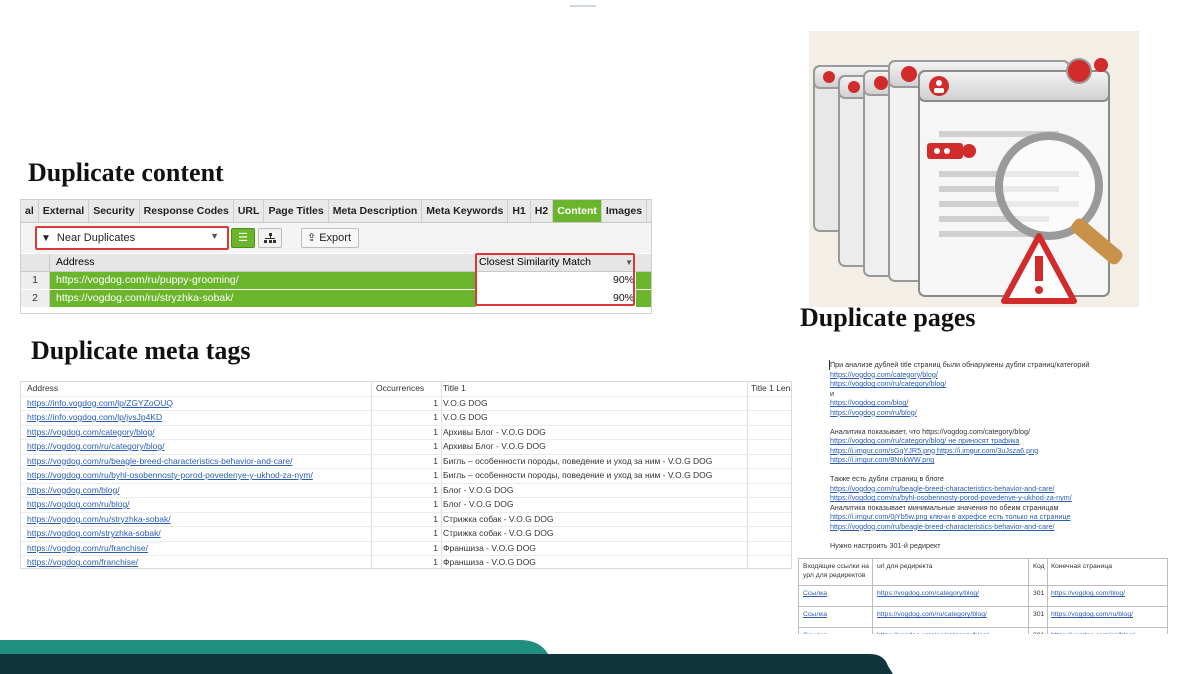 This screenshot has width=1200, height=674. Describe the element at coordinates (187, 211) in the screenshot. I see `tab-response-codes: Response Codes` at that location.